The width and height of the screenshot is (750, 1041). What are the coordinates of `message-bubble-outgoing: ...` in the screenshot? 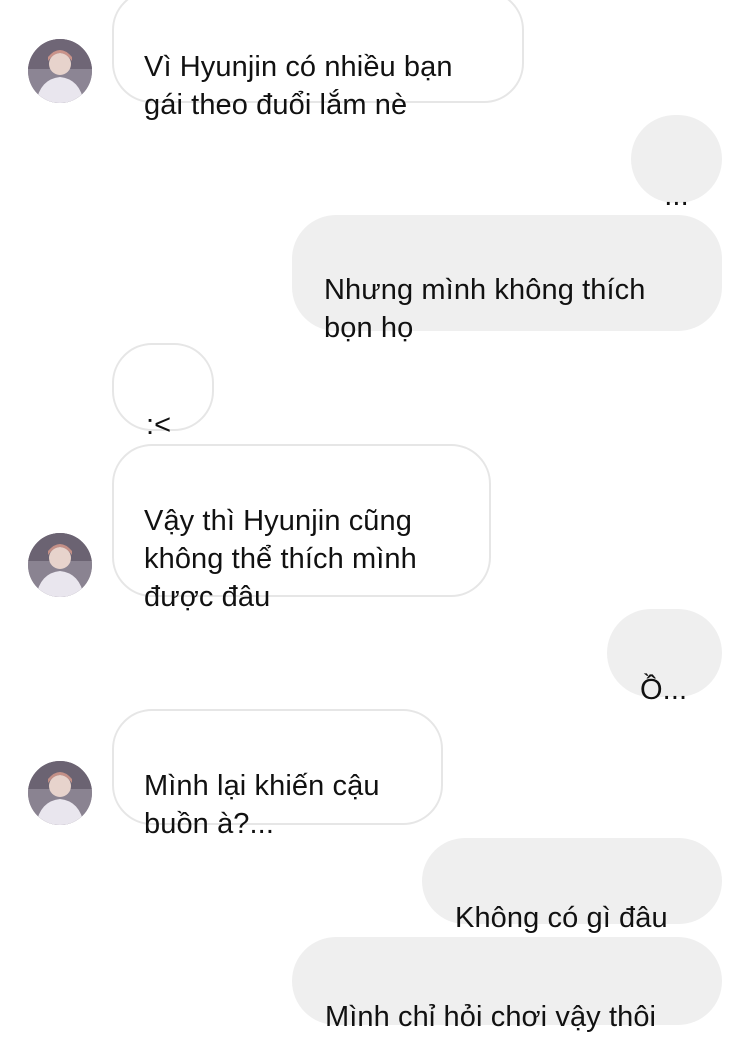 It's located at (676, 163).